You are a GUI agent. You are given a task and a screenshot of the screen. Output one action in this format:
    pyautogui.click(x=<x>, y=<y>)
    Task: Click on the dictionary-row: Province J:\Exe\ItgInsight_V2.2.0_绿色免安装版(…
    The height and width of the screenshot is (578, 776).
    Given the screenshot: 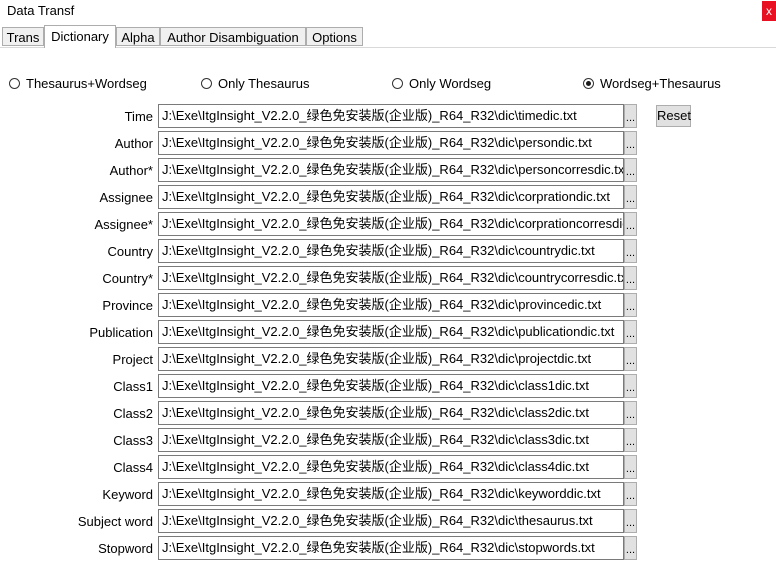 What is the action you would take?
    pyautogui.click(x=320, y=305)
    